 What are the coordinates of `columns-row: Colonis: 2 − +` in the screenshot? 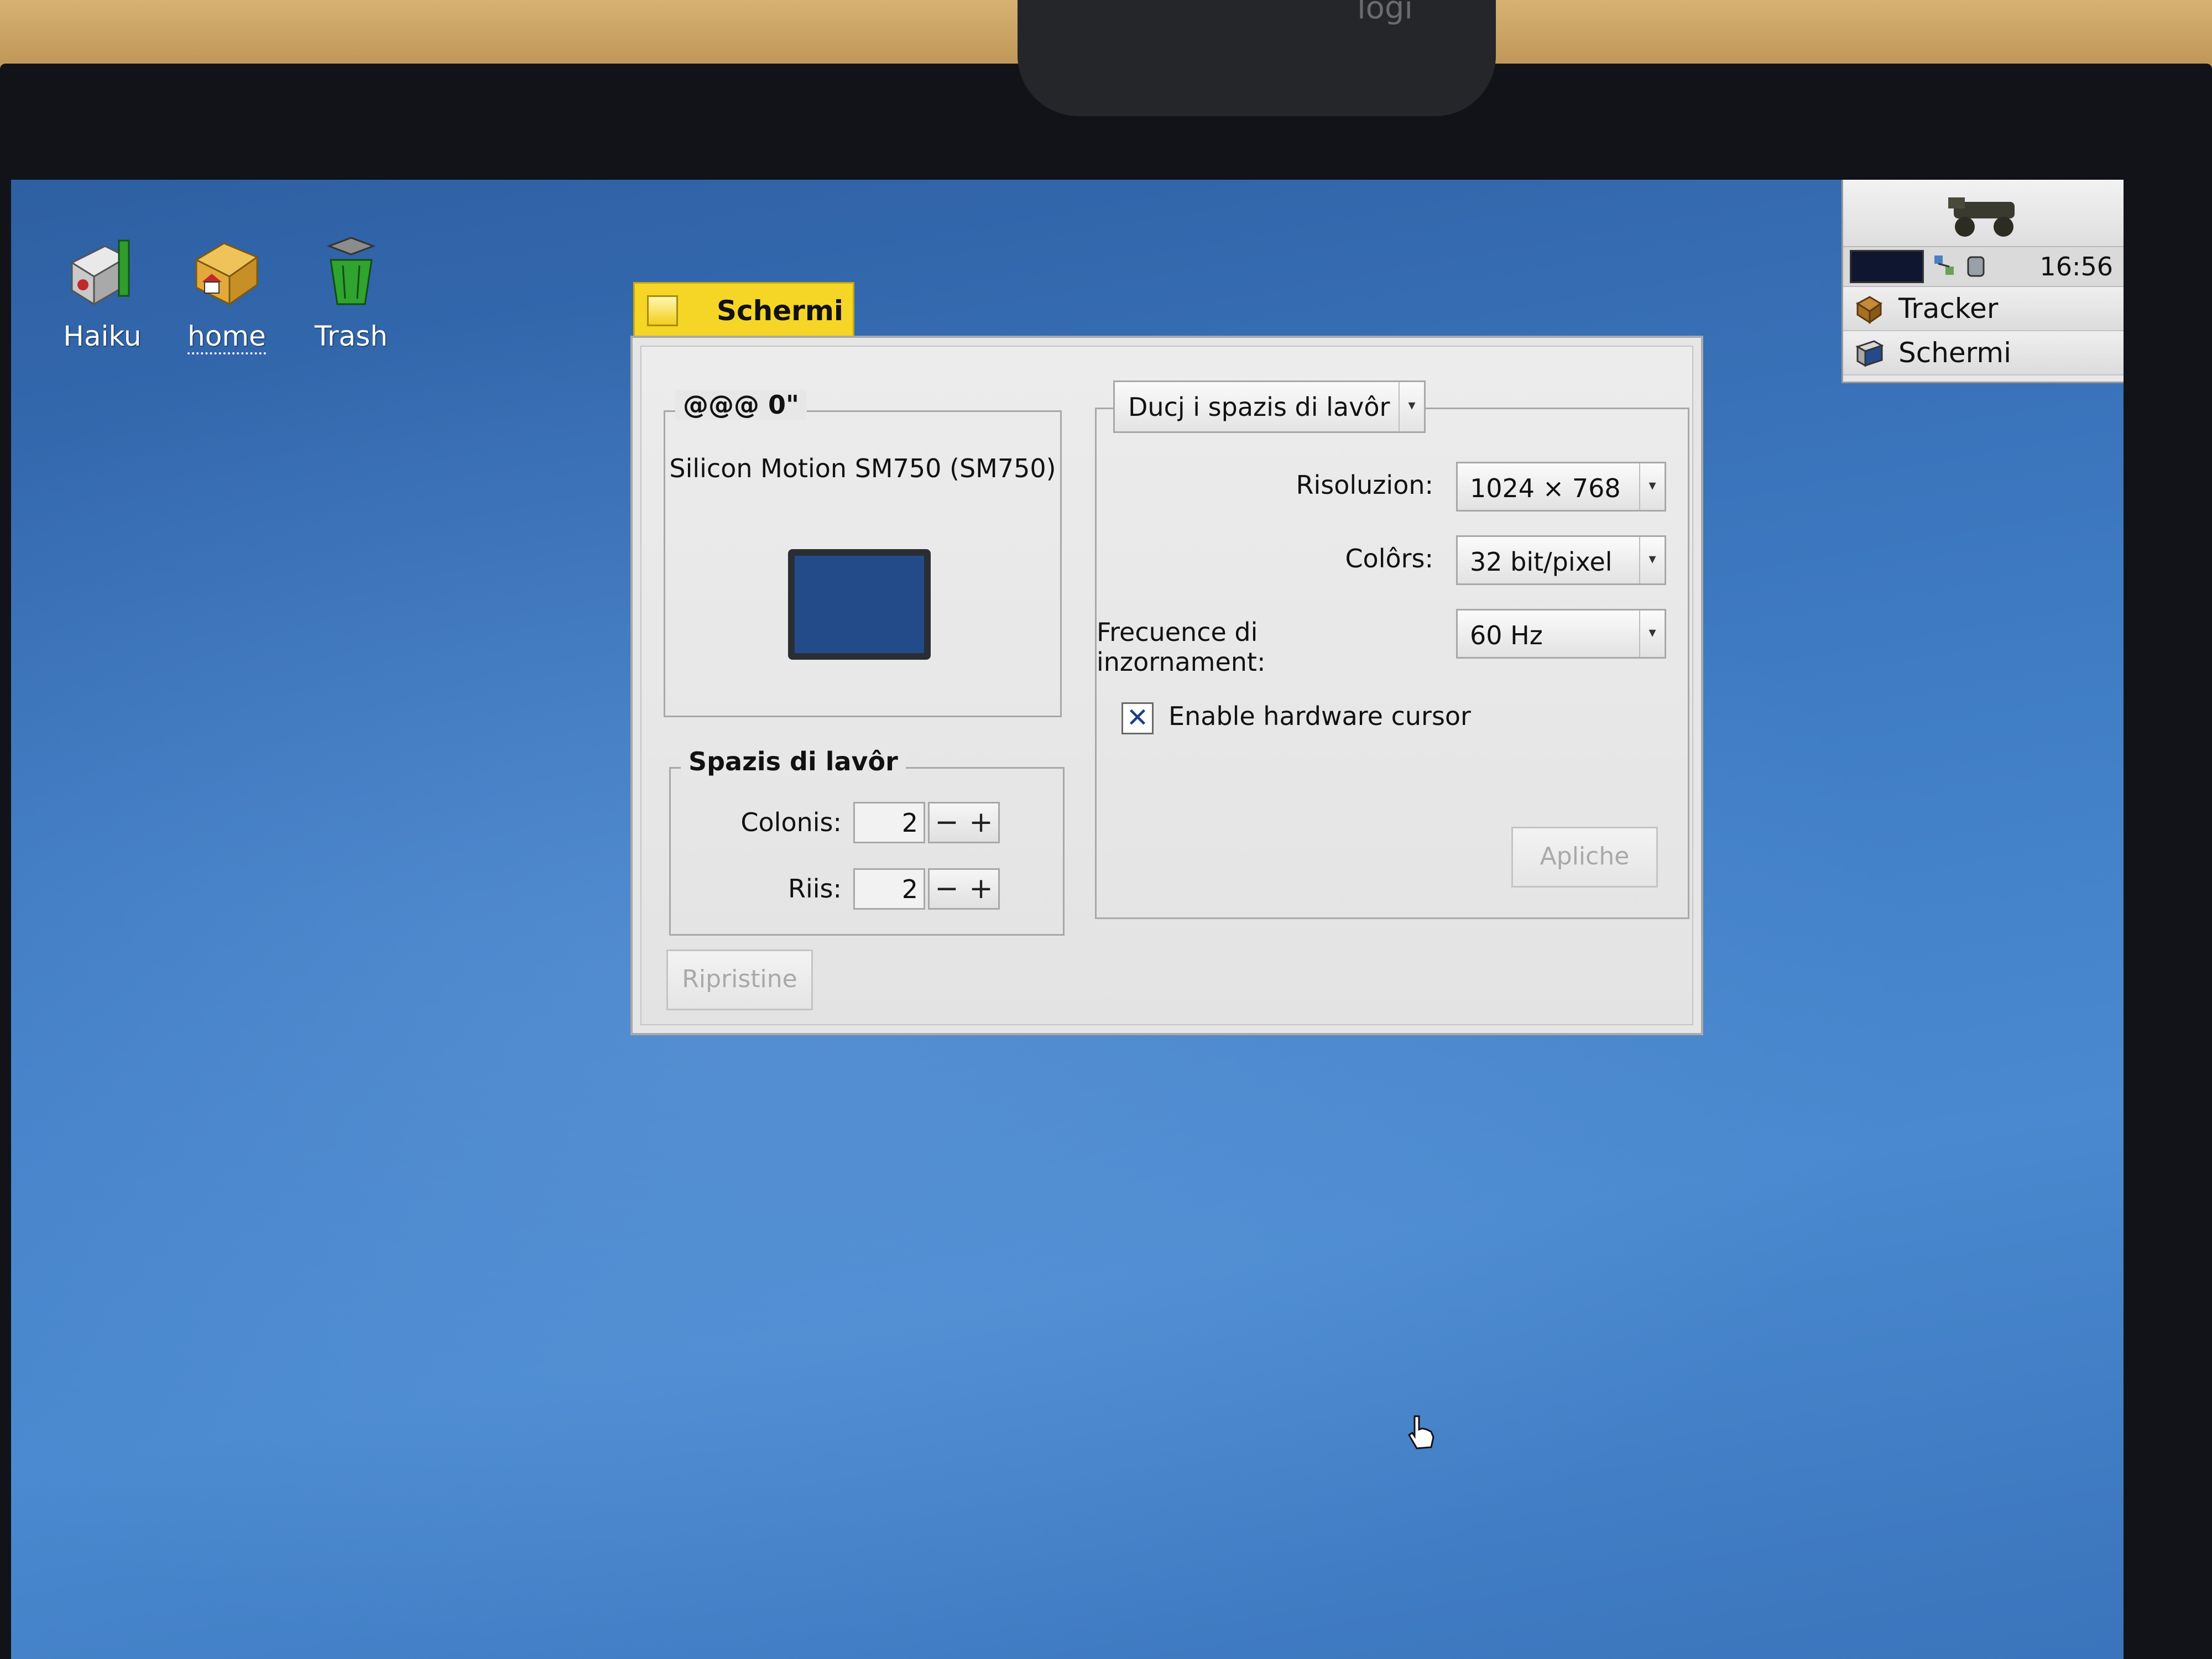 It's located at (867, 824).